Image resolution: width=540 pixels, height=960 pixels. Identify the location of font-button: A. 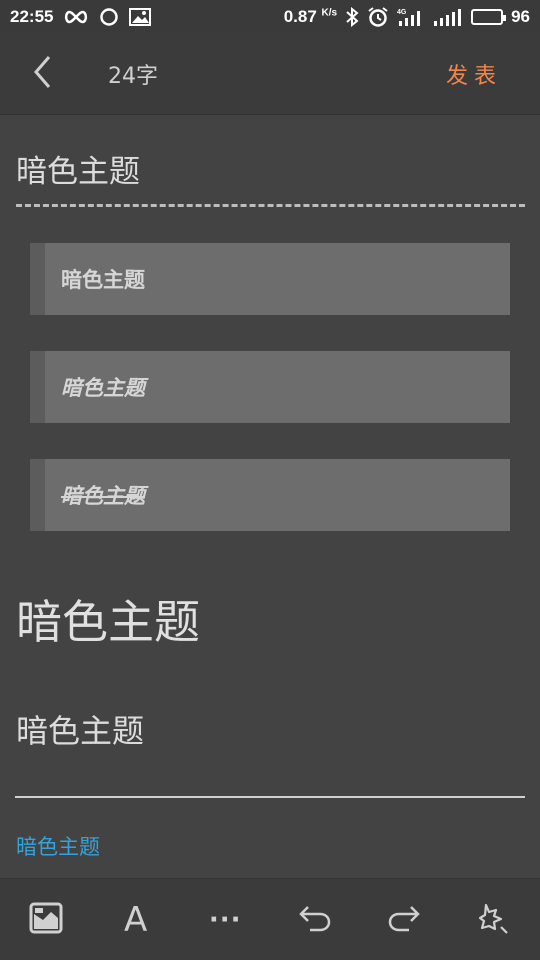
(136, 920).